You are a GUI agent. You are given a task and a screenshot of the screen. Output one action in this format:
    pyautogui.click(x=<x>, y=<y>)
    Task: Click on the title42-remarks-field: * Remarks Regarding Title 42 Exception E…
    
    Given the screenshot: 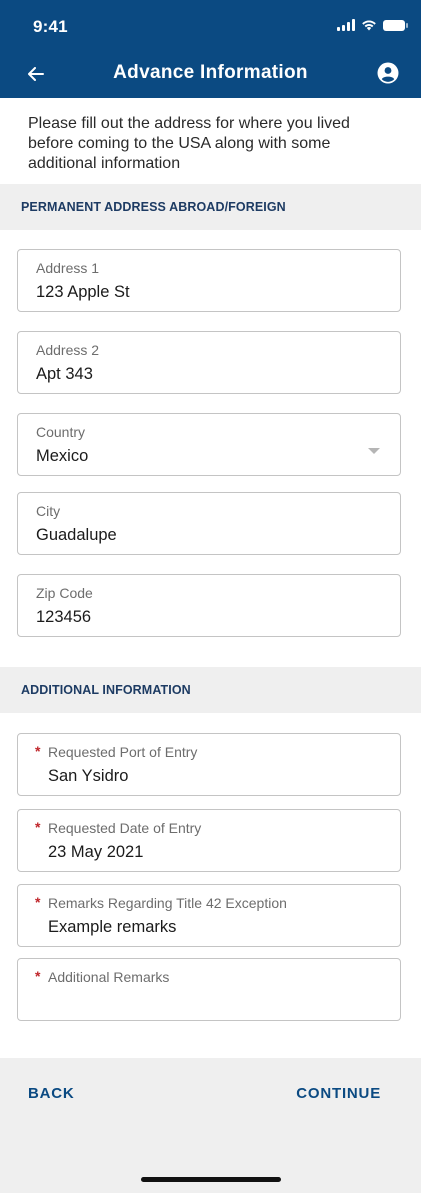 What is the action you would take?
    pyautogui.click(x=209, y=915)
    